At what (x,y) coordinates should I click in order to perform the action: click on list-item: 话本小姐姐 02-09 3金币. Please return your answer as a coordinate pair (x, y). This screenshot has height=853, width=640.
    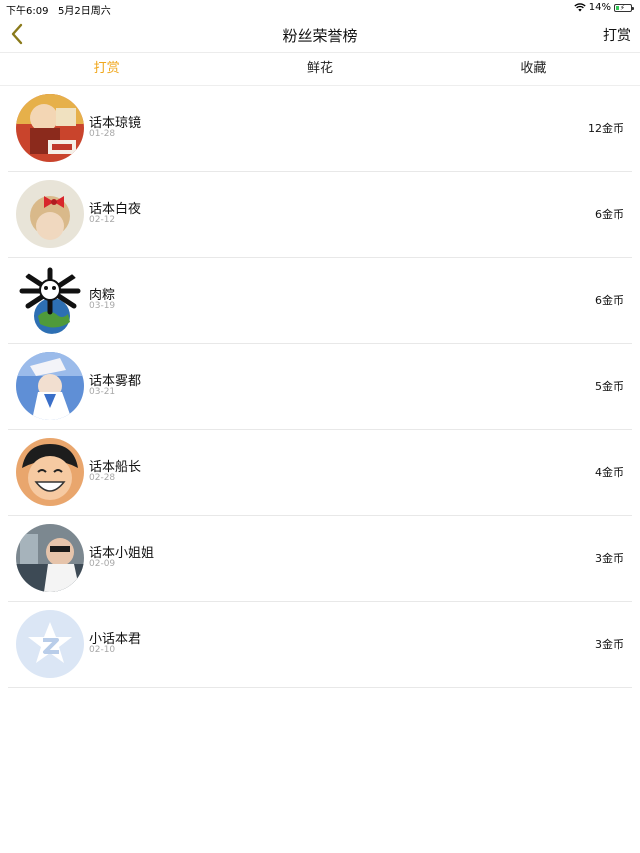
    Looking at the image, I should click on (320, 559).